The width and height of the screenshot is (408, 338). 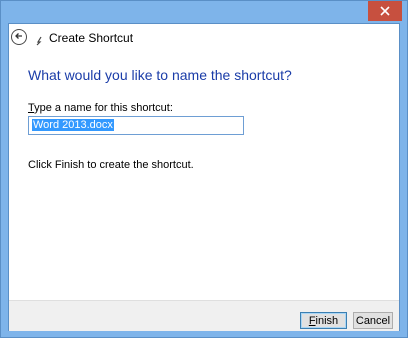 I want to click on title-bar, so click(x=204, y=12).